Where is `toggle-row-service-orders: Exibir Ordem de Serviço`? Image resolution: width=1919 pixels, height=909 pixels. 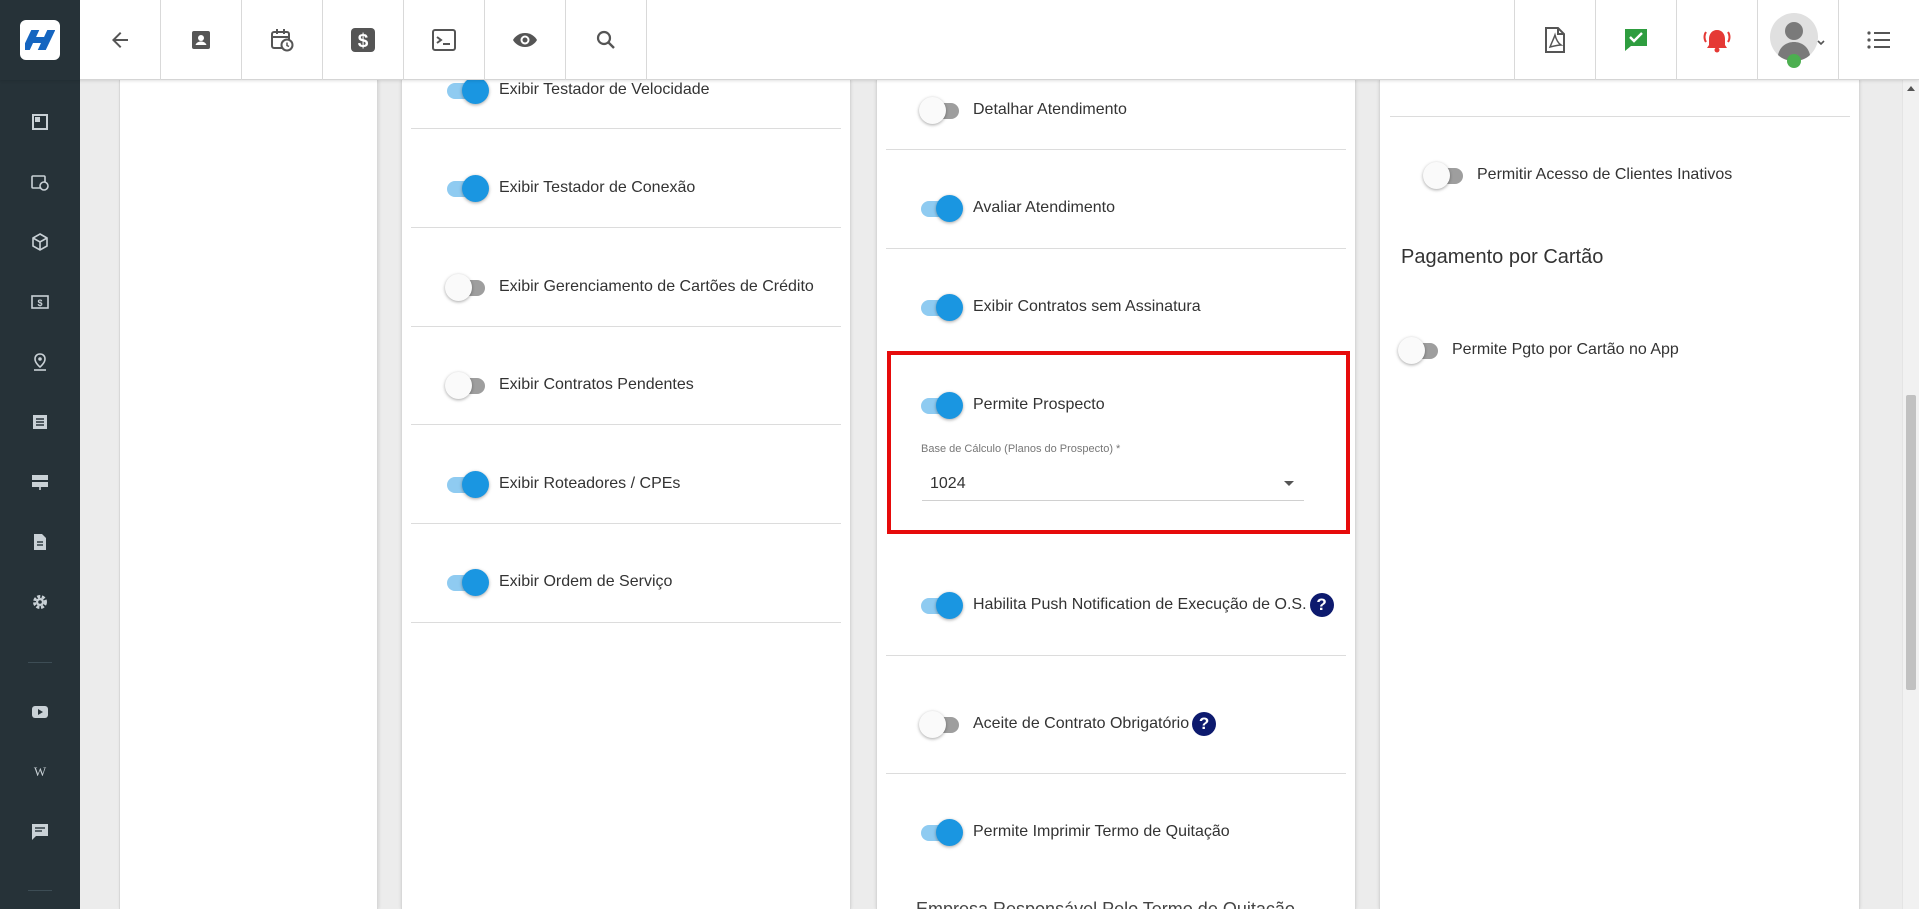
toggle-row-service-orders: Exibir Ordem de Serviço is located at coordinates (558, 582).